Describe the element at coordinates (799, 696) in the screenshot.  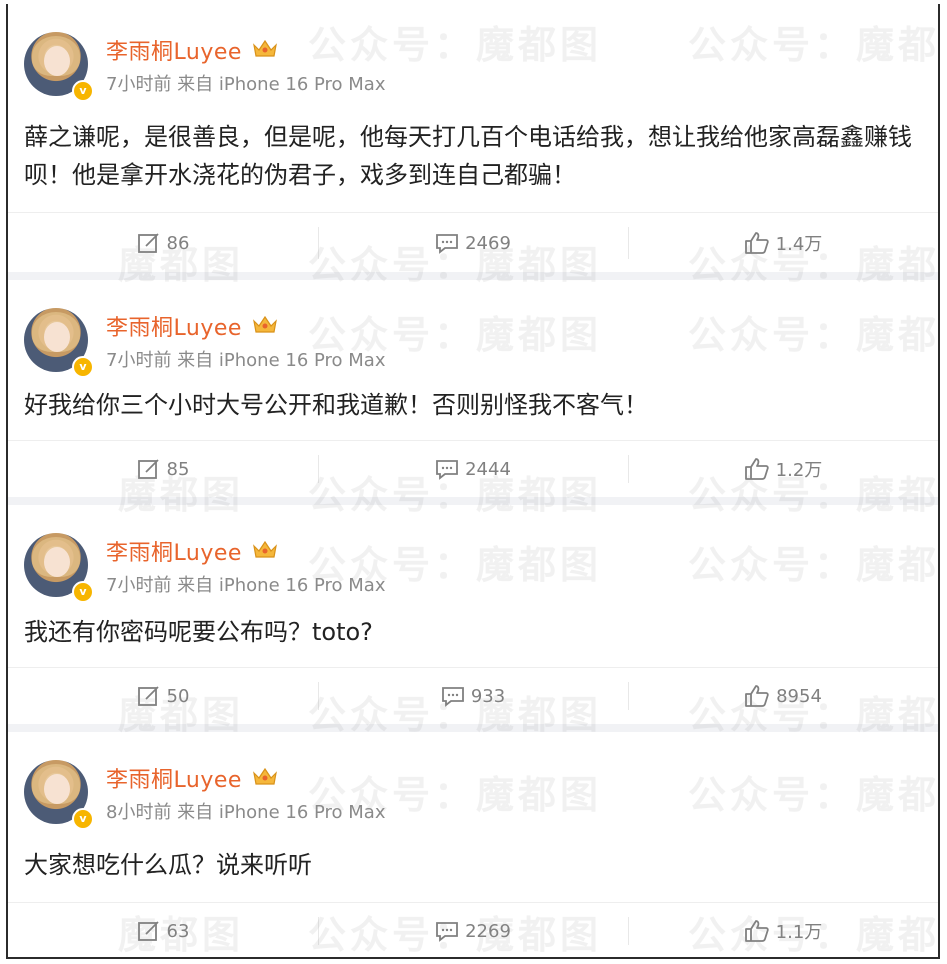
I see `like-count: 8954` at that location.